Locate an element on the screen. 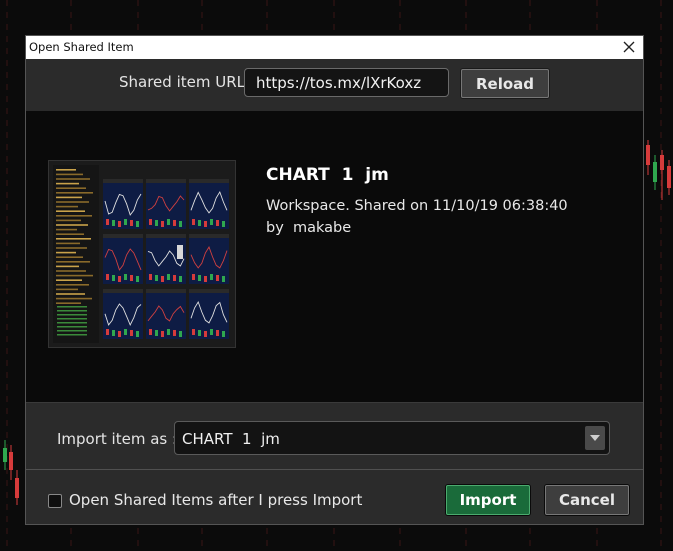 The image size is (673, 551). chevron-down-icon is located at coordinates (595, 438).